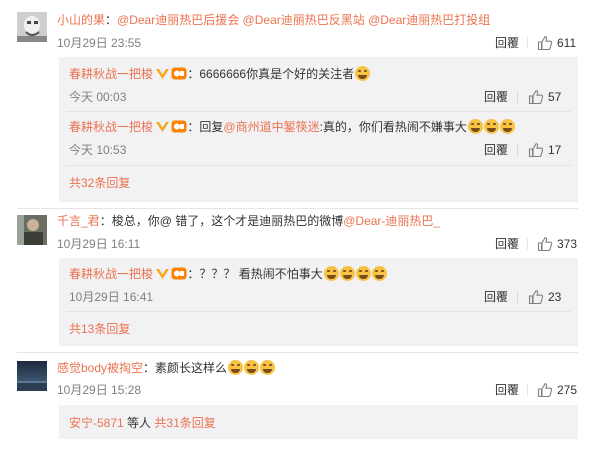 This screenshot has width=590, height=449. I want to click on comment-time: 10月29日 16:11, so click(99, 244).